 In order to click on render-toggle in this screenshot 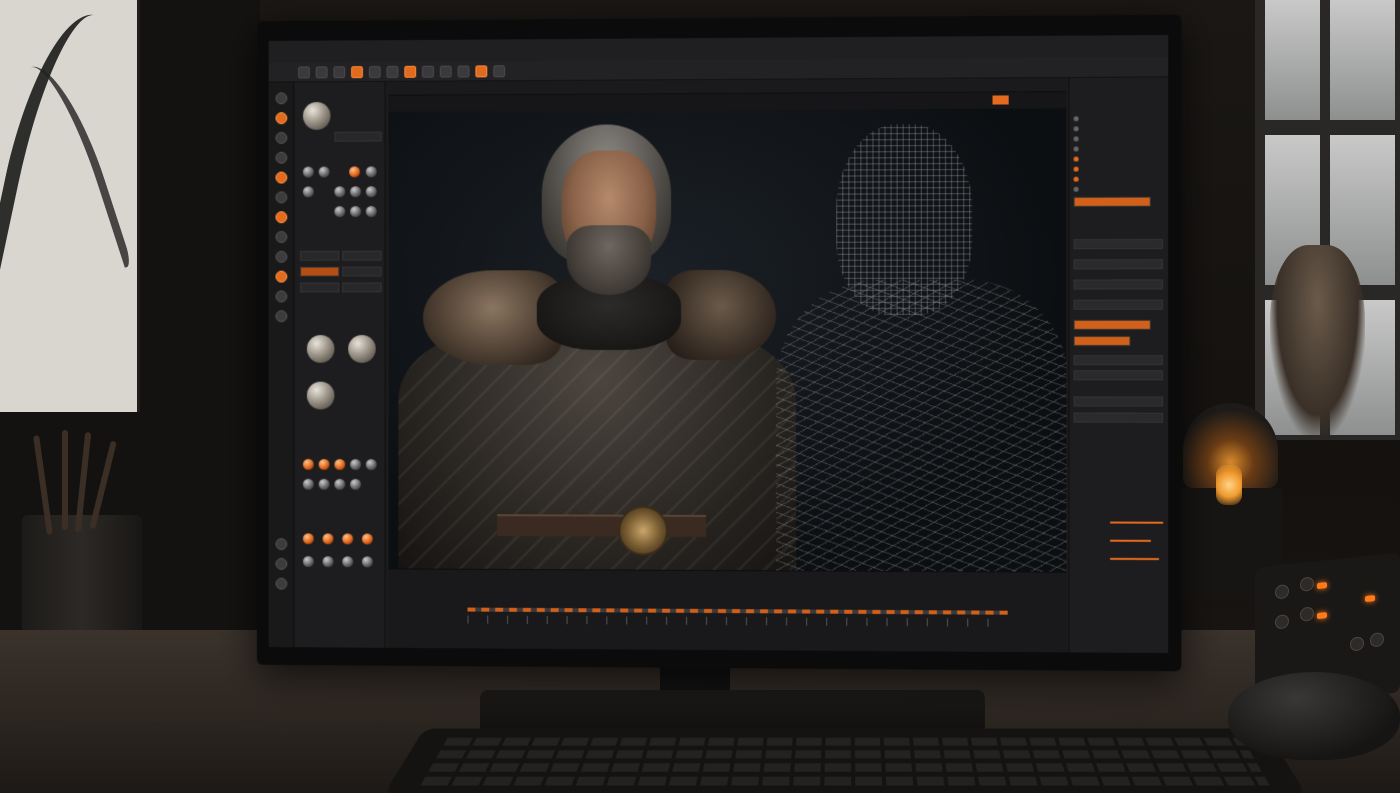, I will do `click(1000, 100)`.